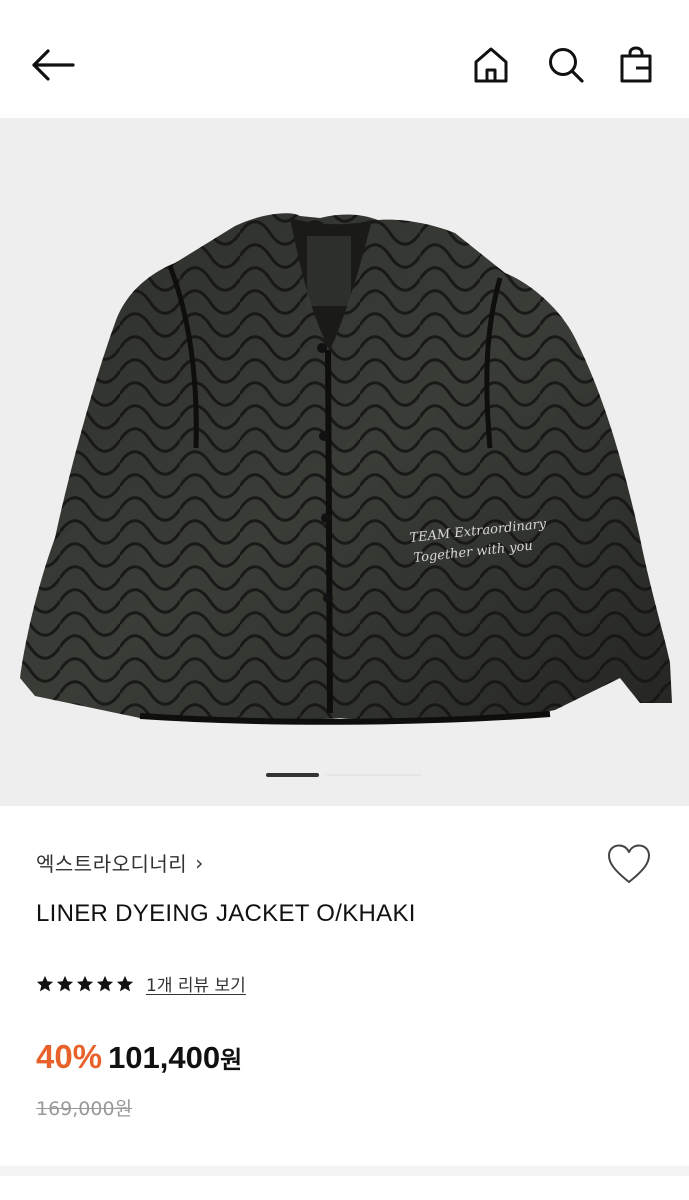 The height and width of the screenshot is (1200, 689). Describe the element at coordinates (164, 1057) in the screenshot. I see `sale-price: 101,400` at that location.